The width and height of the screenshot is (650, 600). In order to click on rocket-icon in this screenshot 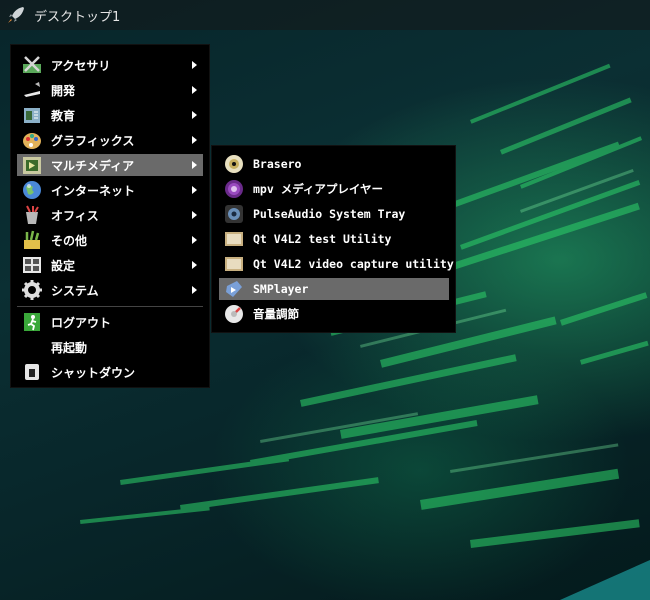, I will do `click(16, 15)`.